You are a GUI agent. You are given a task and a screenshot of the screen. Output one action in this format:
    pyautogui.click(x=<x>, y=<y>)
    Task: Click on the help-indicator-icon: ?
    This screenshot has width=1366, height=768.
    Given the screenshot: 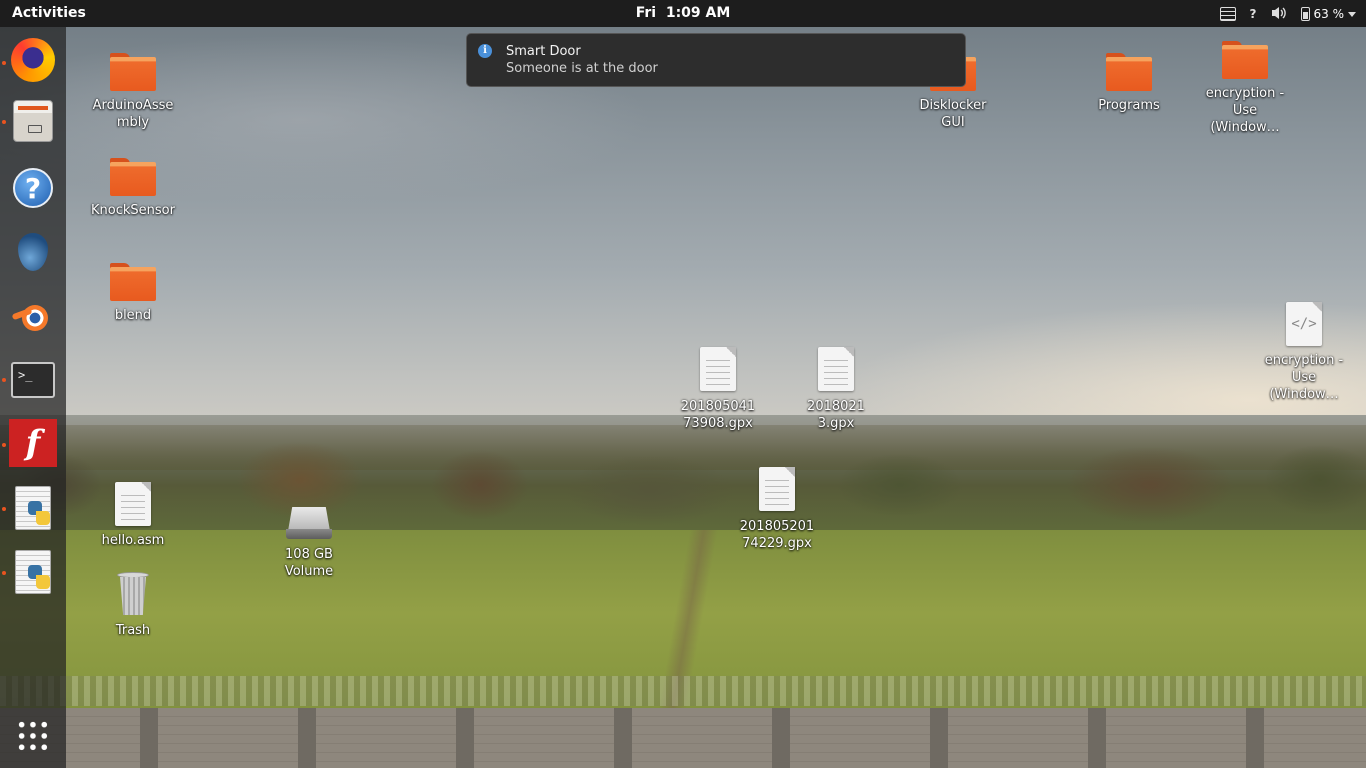 What is the action you would take?
    pyautogui.click(x=1253, y=14)
    